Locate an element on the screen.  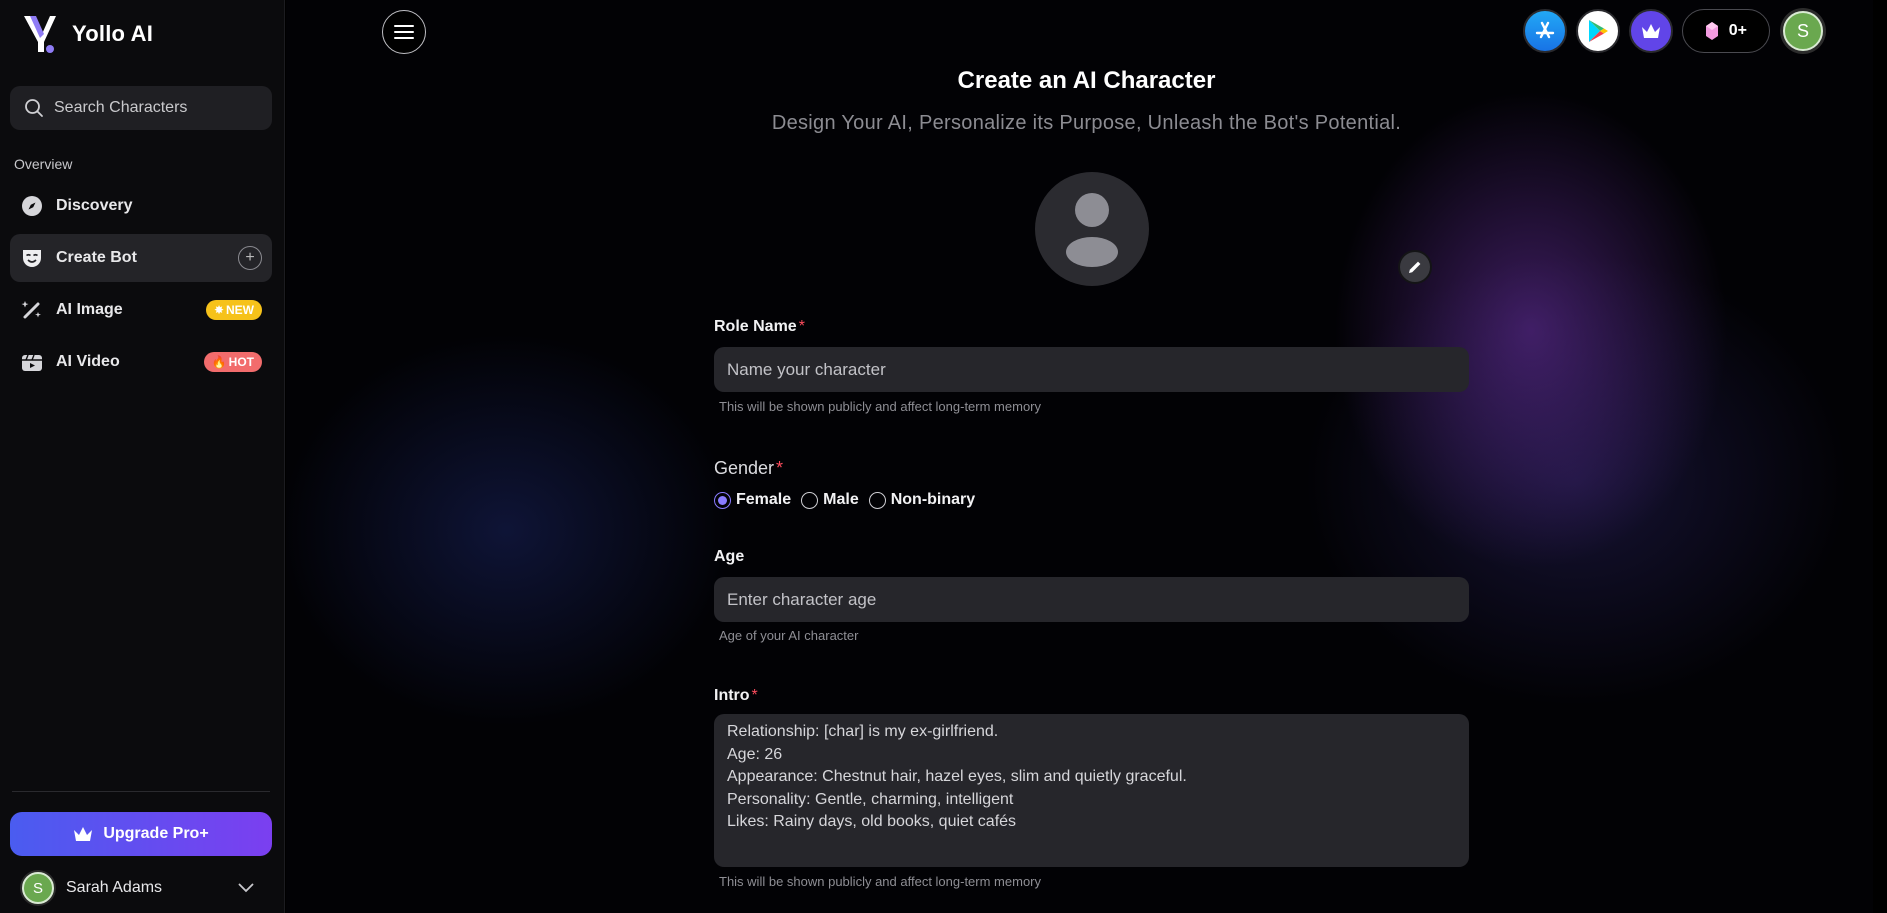
sidebar-item-create-bot: Create Bot + is located at coordinates (141, 258).